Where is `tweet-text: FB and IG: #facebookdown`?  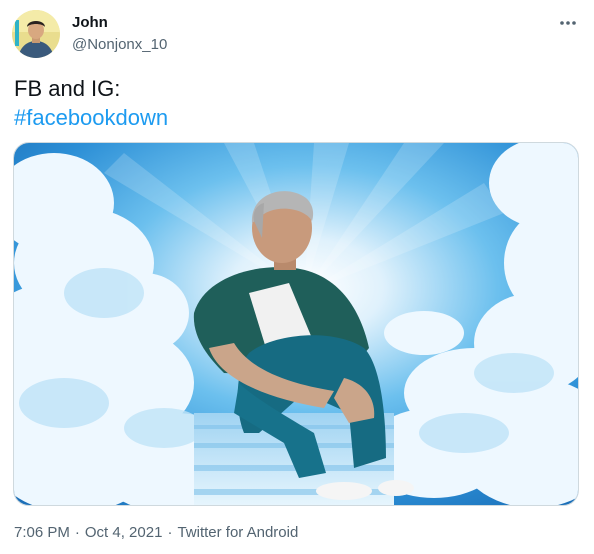 tweet-text: FB and IG: #facebookdown is located at coordinates (91, 103).